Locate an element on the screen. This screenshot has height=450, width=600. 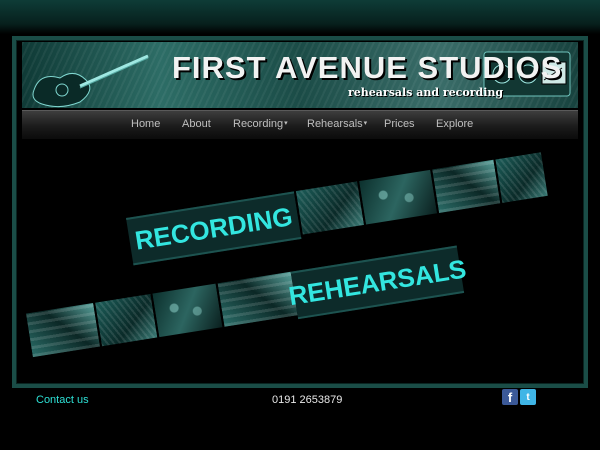
amp-panel-photo is located at coordinates (186, 310).